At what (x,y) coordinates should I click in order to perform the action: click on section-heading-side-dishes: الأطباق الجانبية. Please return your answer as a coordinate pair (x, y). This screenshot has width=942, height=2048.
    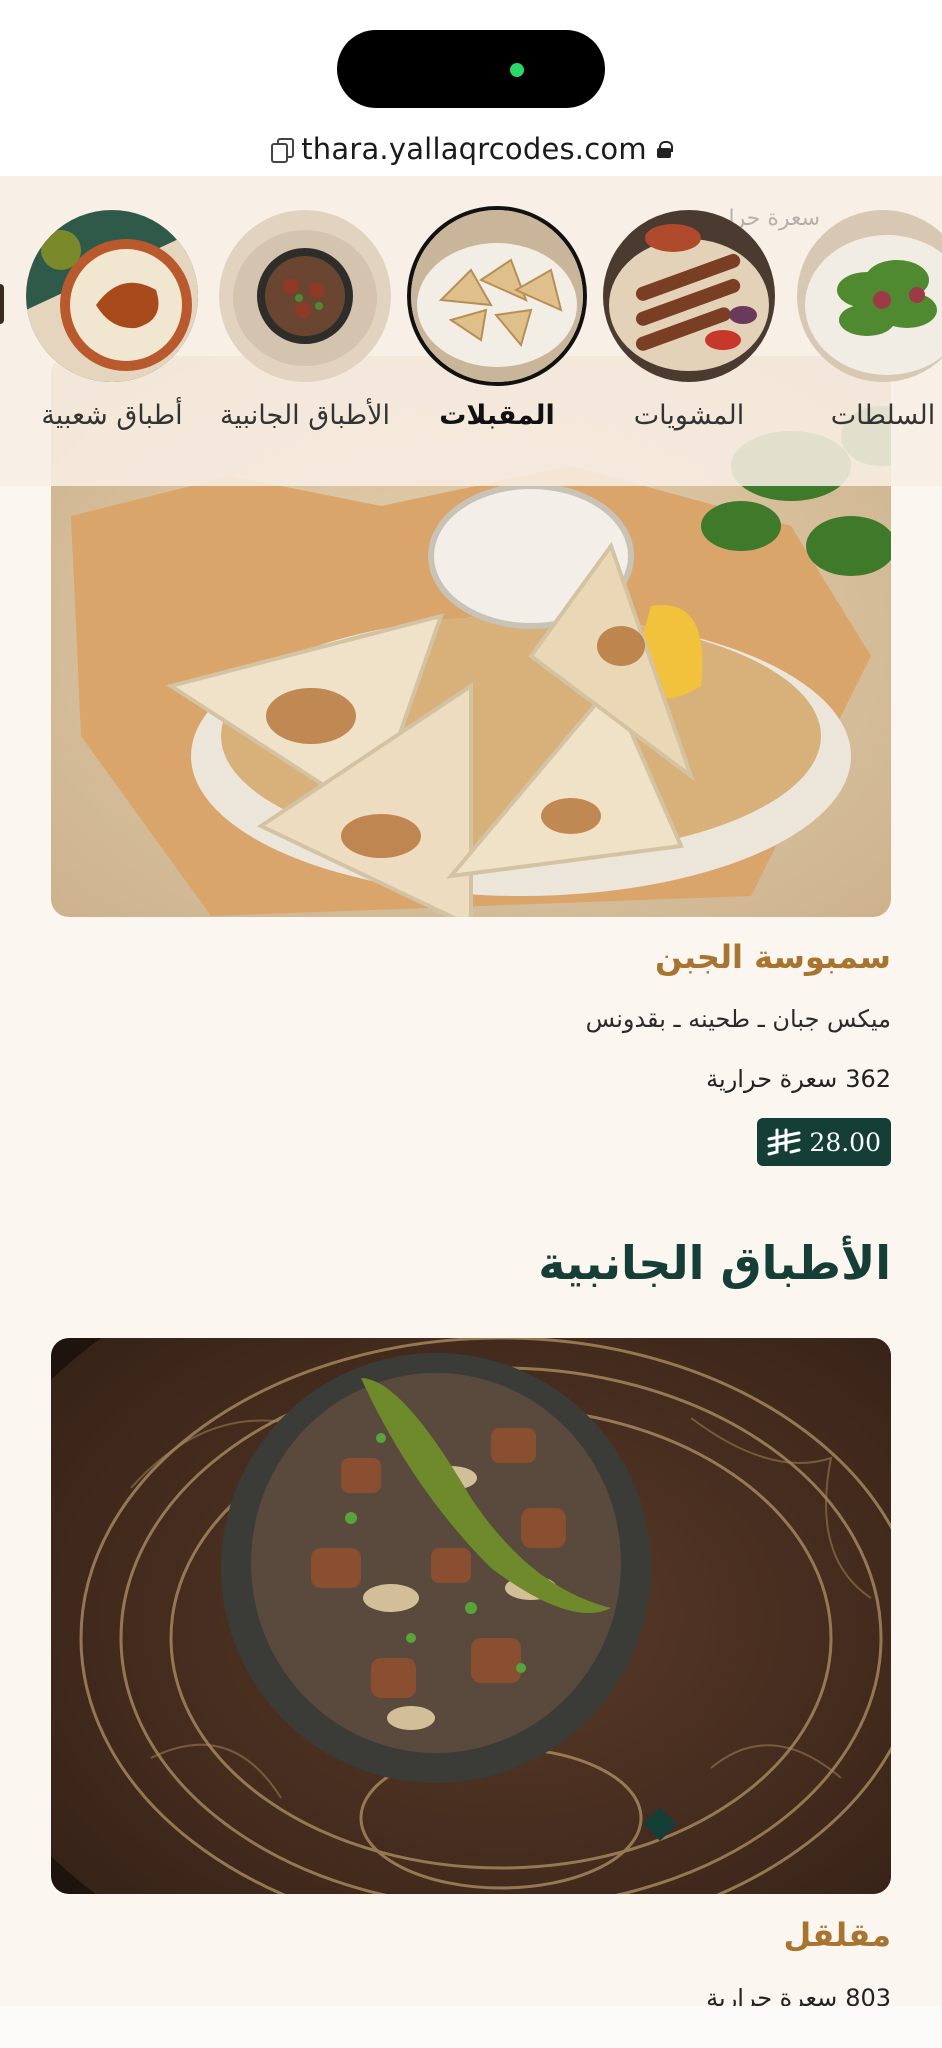
    Looking at the image, I should click on (714, 1263).